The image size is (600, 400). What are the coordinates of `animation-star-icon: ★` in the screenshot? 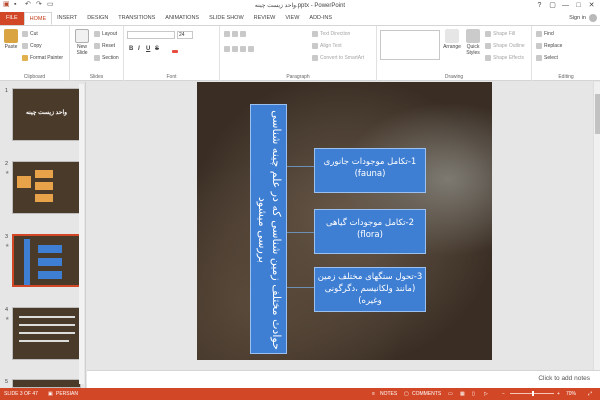 It's located at (7, 319).